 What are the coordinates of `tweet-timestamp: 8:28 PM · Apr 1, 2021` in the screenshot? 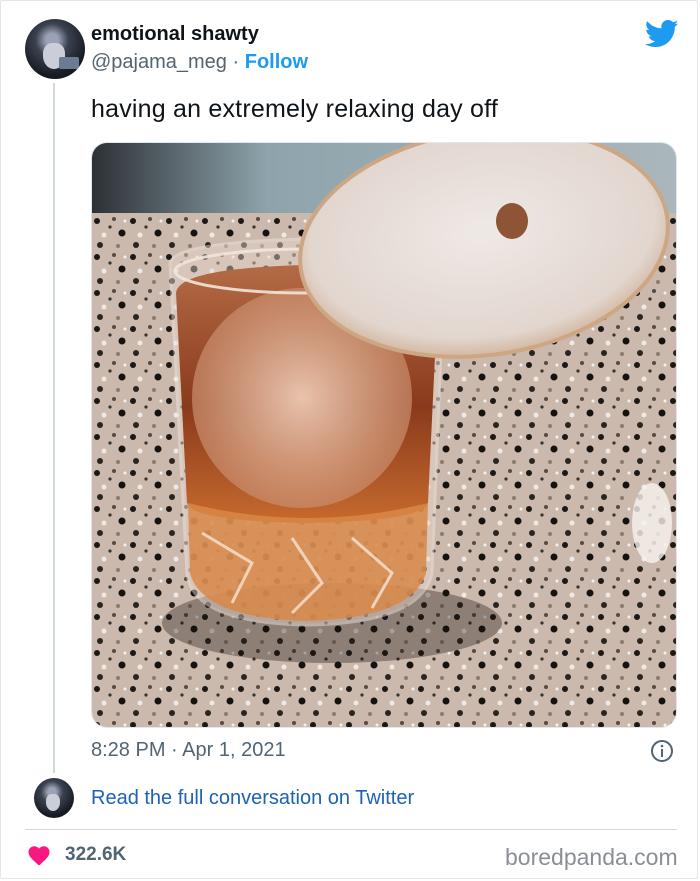 It's located at (188, 750).